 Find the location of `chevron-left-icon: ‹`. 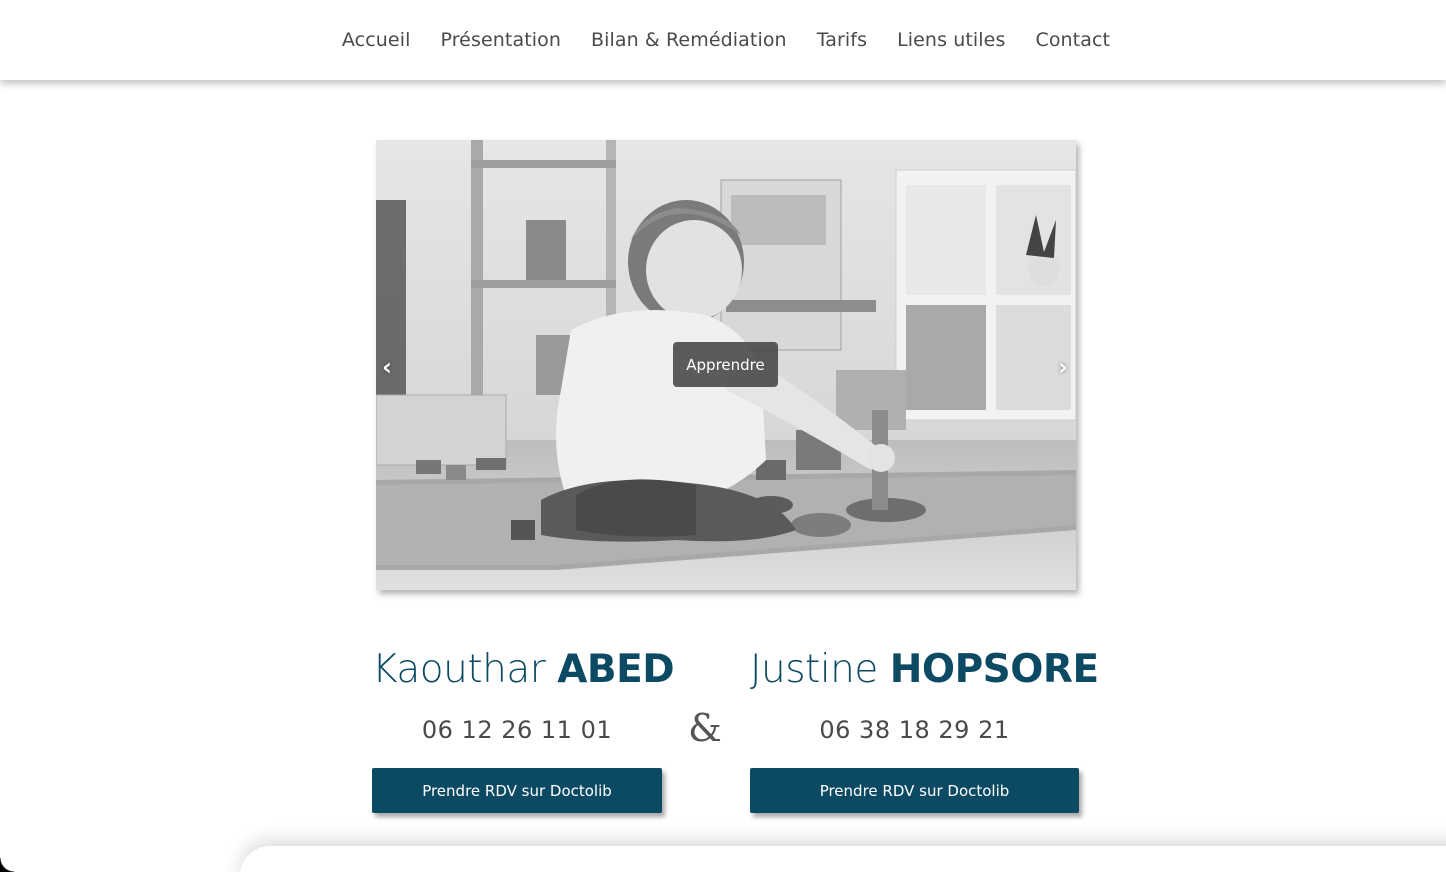

chevron-left-icon: ‹ is located at coordinates (387, 367).